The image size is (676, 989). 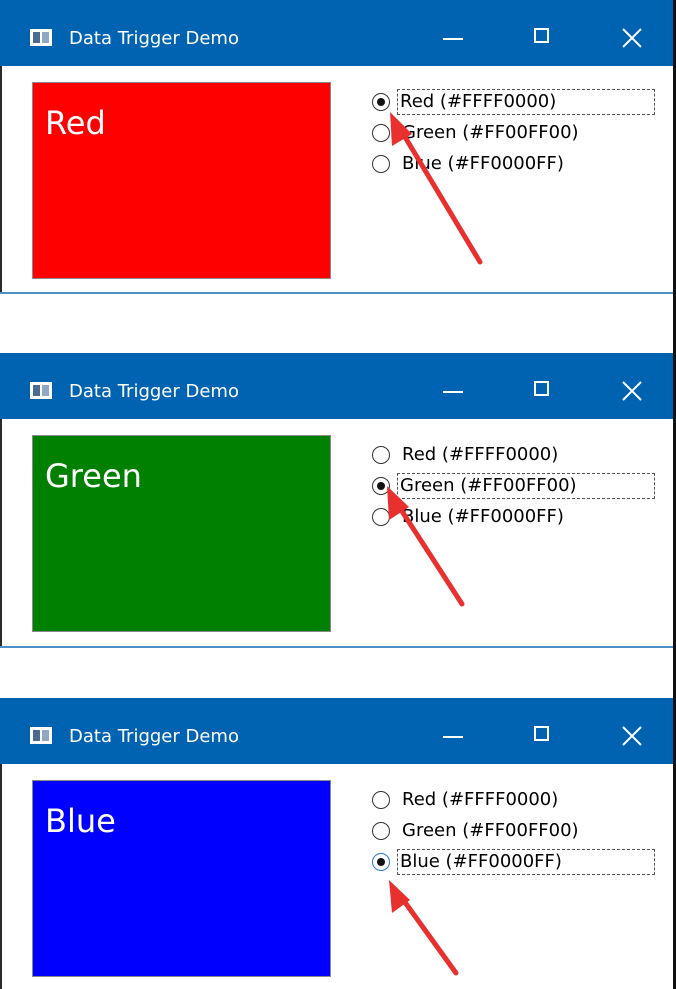 What do you see at coordinates (181, 533) in the screenshot?
I see `color-swatch: Green` at bounding box center [181, 533].